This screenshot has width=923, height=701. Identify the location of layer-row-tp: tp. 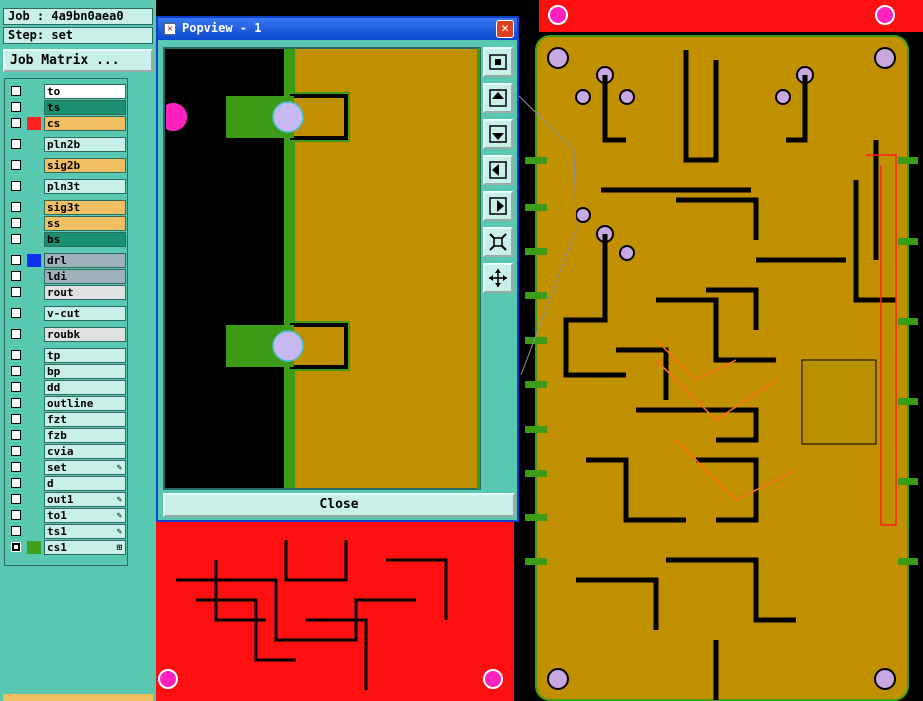
(67, 355).